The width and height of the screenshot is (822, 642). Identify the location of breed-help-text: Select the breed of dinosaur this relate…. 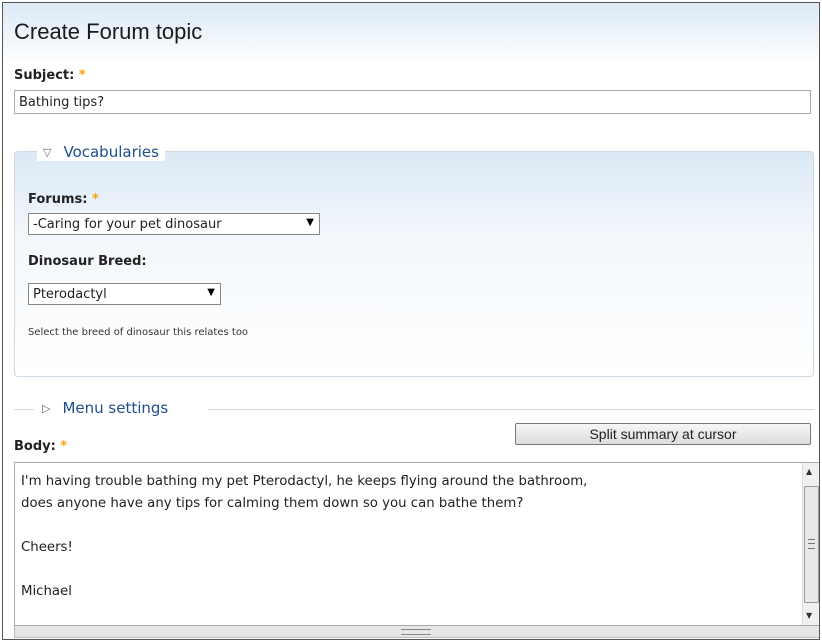
(138, 332).